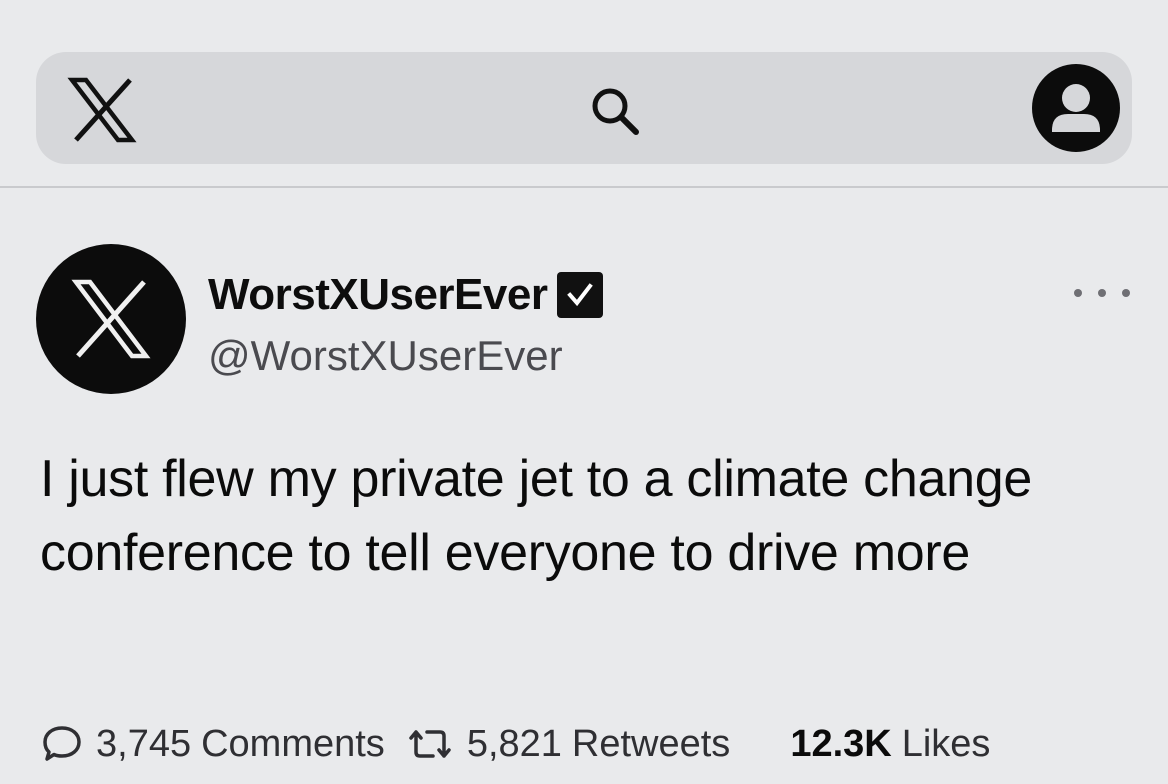  Describe the element at coordinates (616, 112) in the screenshot. I see `search-icon` at that location.